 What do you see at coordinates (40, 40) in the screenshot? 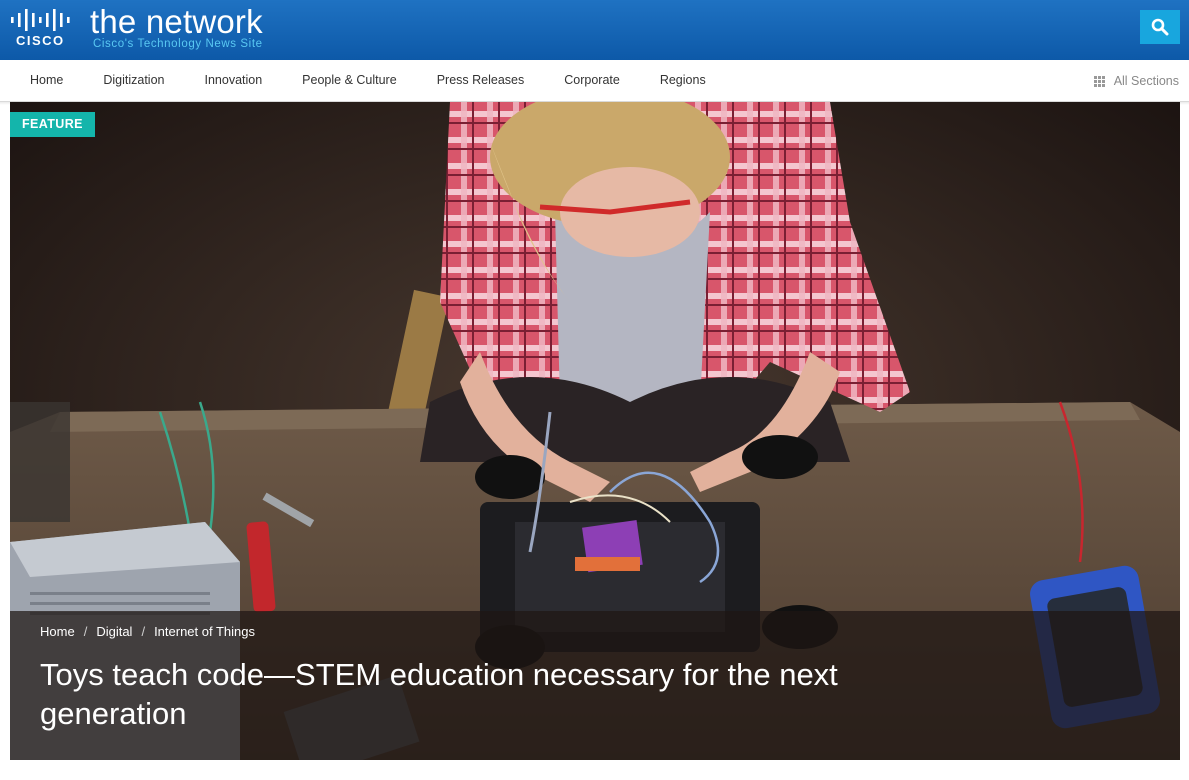
I see `logo-wordmark: CISCO` at bounding box center [40, 40].